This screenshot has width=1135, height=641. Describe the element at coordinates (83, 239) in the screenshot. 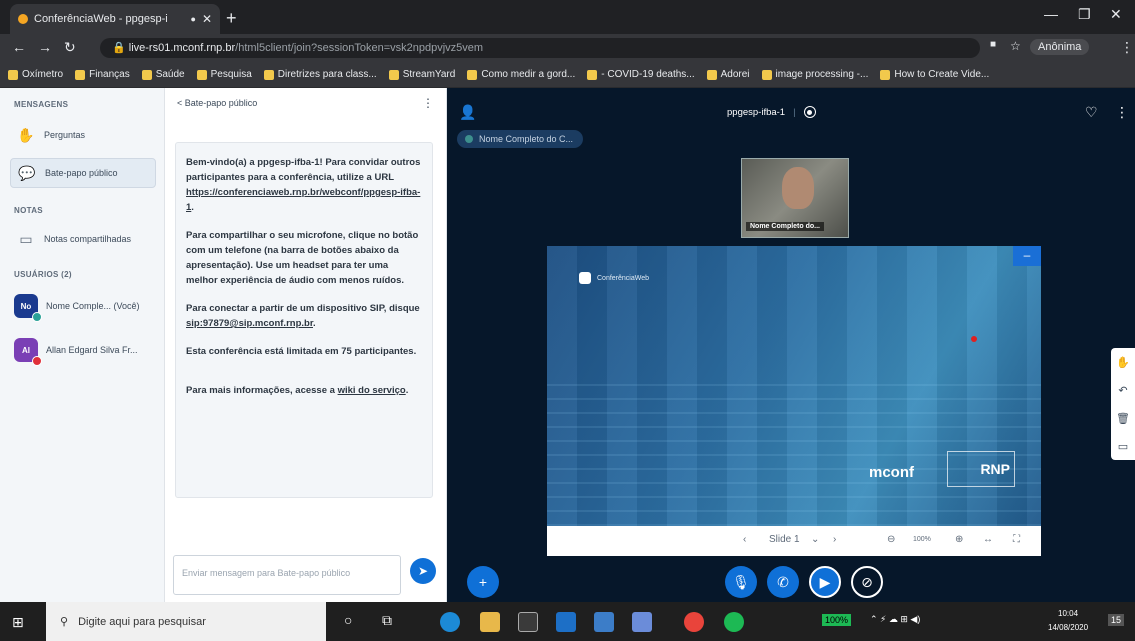

I see `sidebar-item-shared-notes: ▭ Notas compartilhadas` at that location.